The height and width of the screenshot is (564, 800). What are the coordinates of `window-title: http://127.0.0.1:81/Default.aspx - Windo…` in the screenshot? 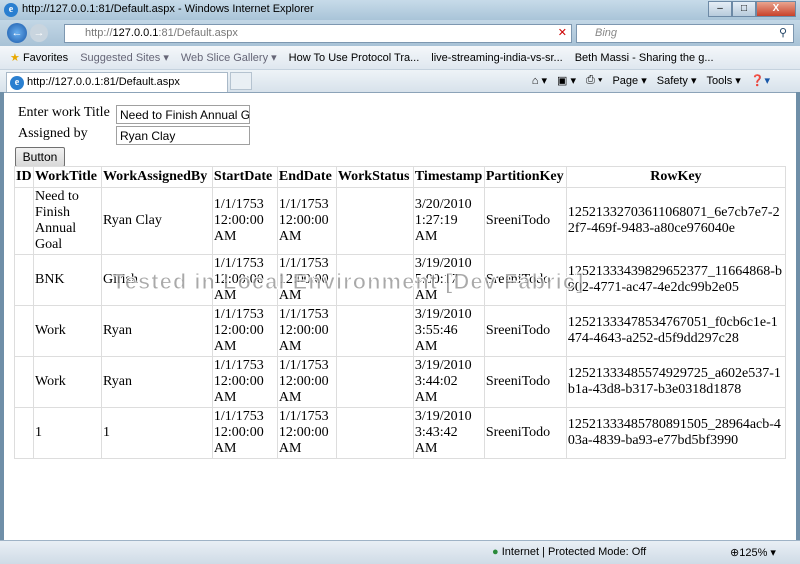 It's located at (168, 9).